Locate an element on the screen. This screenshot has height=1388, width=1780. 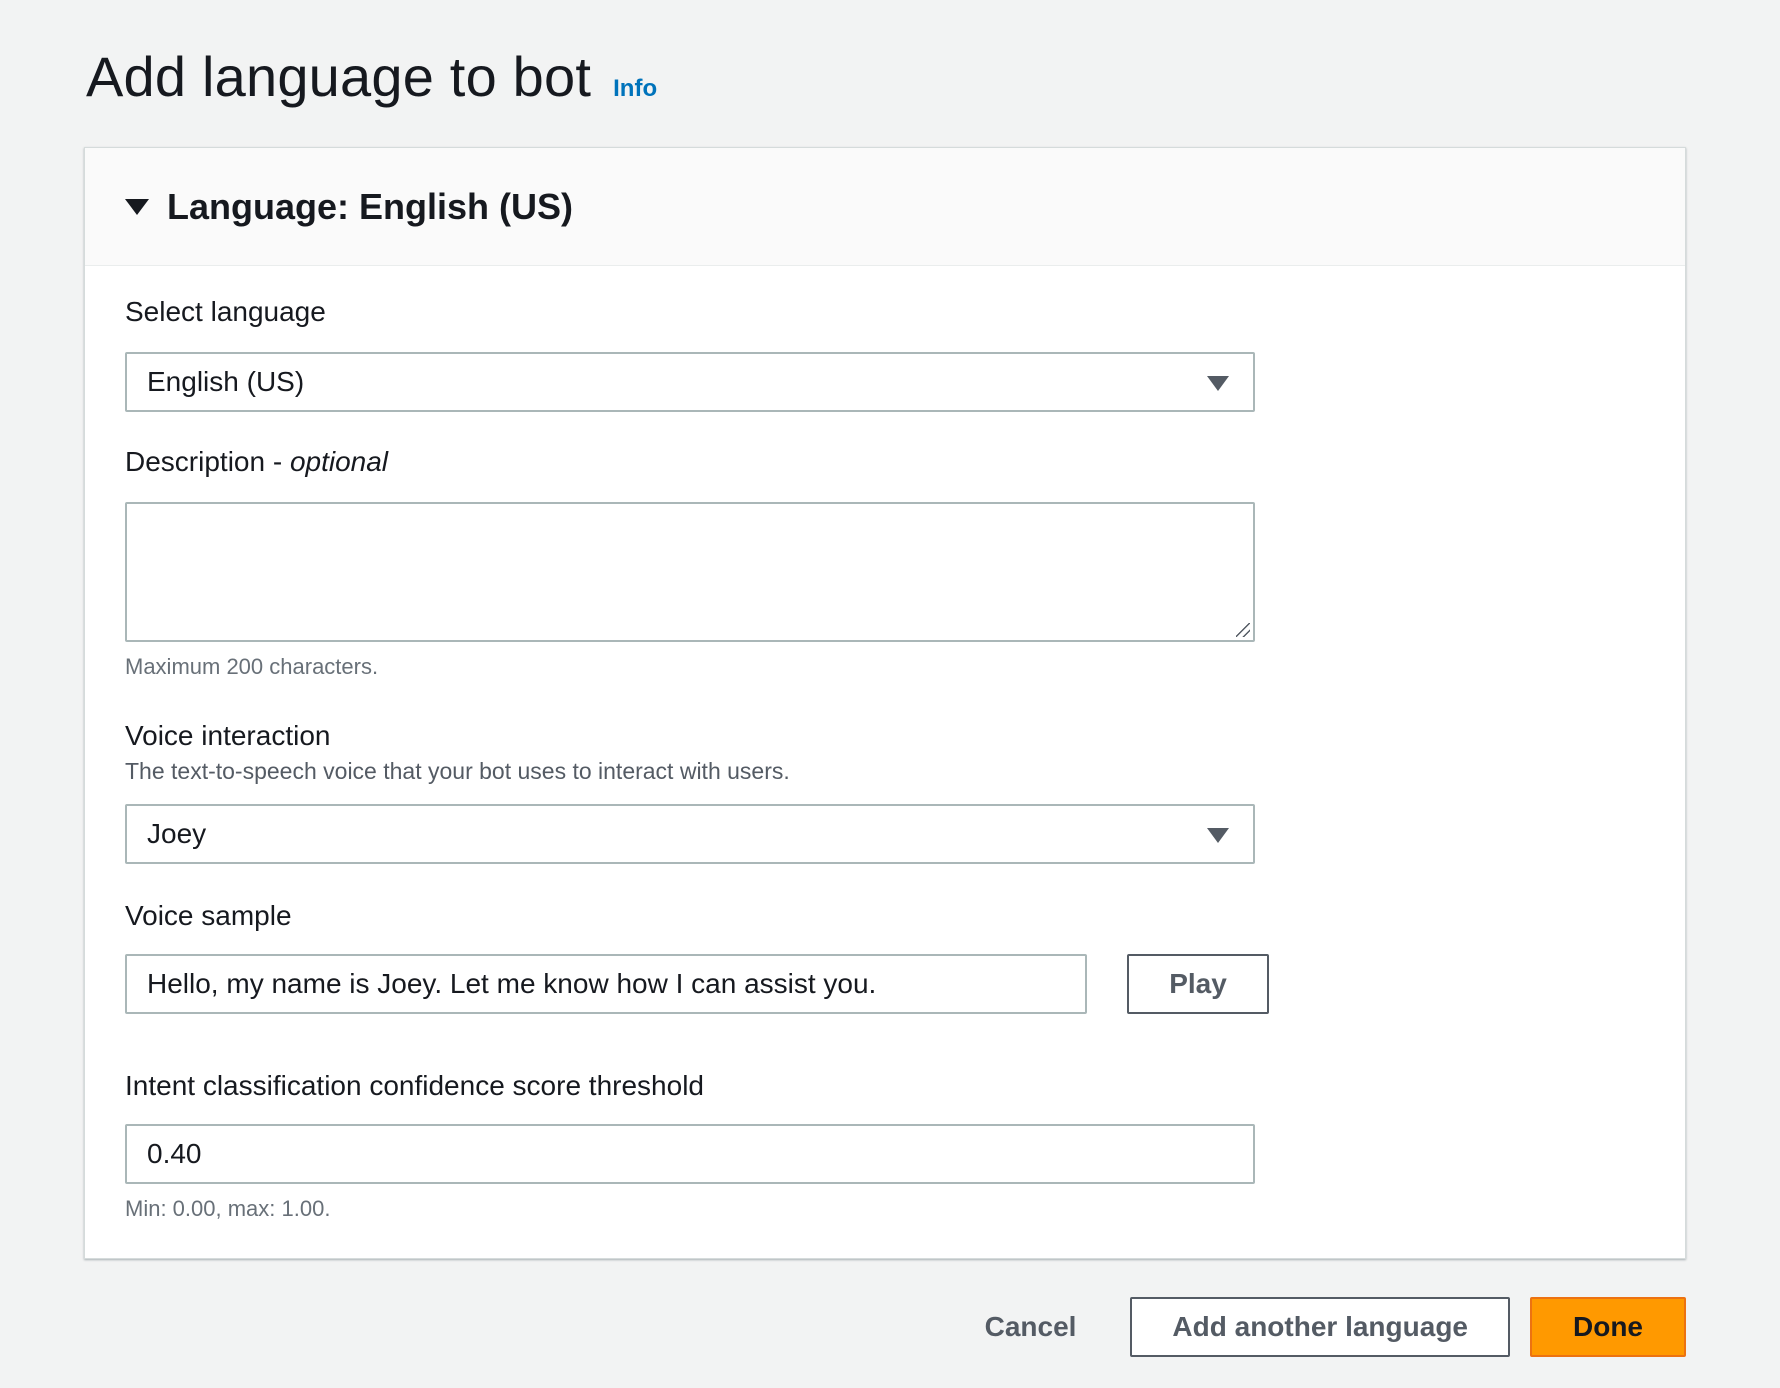
footer-actions: Cancel Add another language Done is located at coordinates (1314, 1327).